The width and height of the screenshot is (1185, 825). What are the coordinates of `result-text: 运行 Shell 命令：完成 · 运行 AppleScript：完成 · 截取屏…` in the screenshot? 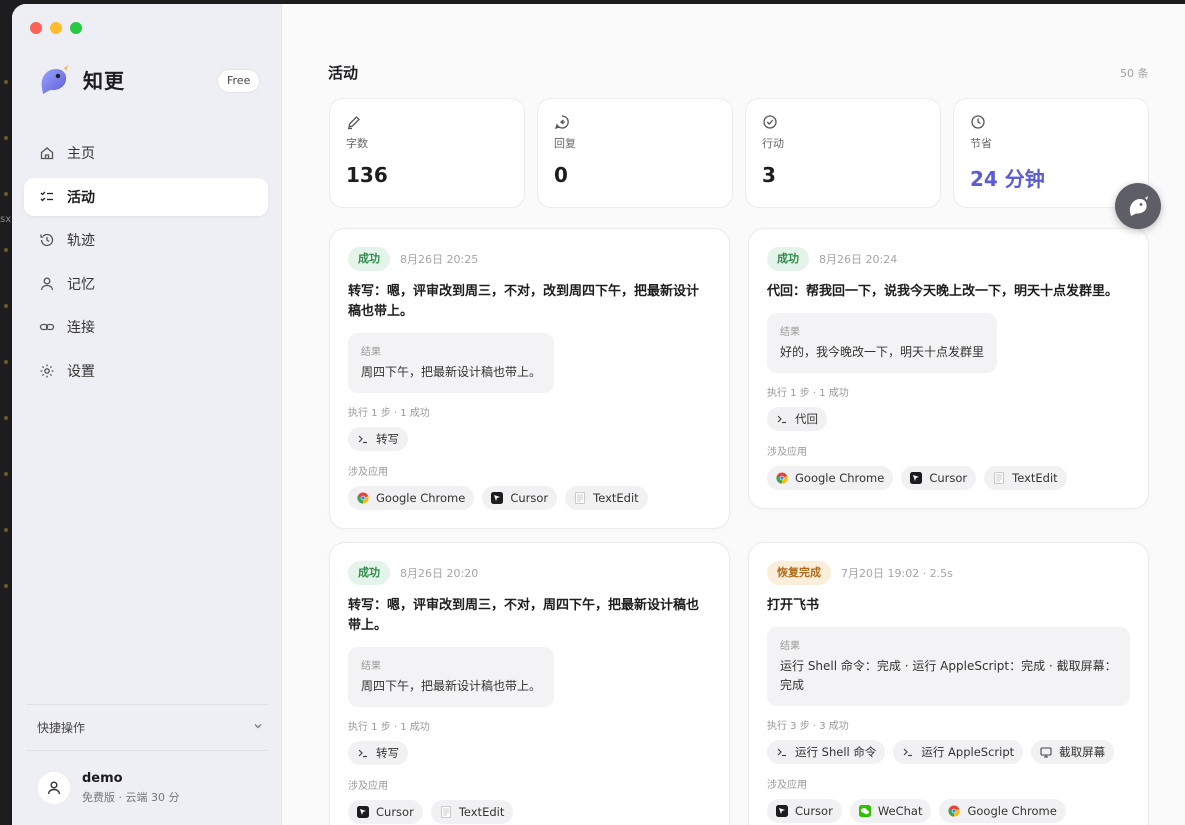 It's located at (948, 675).